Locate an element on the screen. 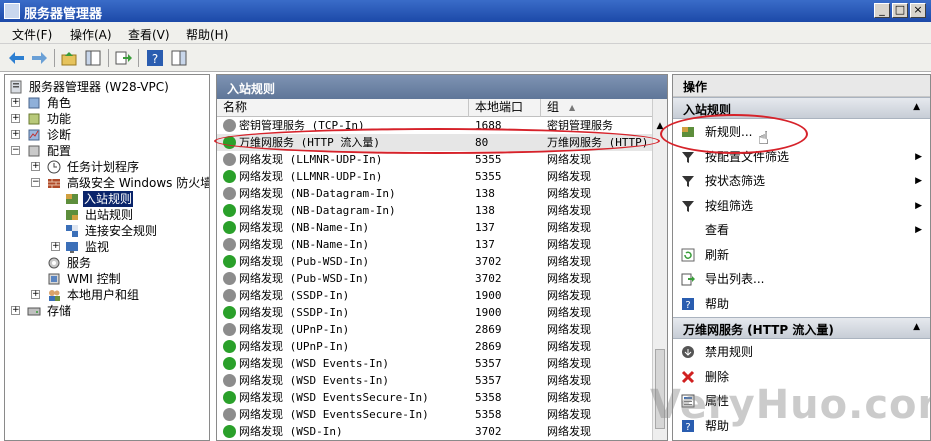 The height and width of the screenshot is (441, 931). rule-port: 137 is located at coordinates (485, 244).